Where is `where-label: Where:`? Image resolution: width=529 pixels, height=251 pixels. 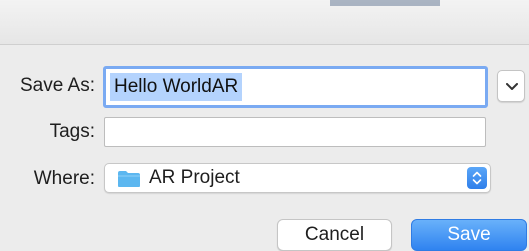
where-label: Where: is located at coordinates (64, 178).